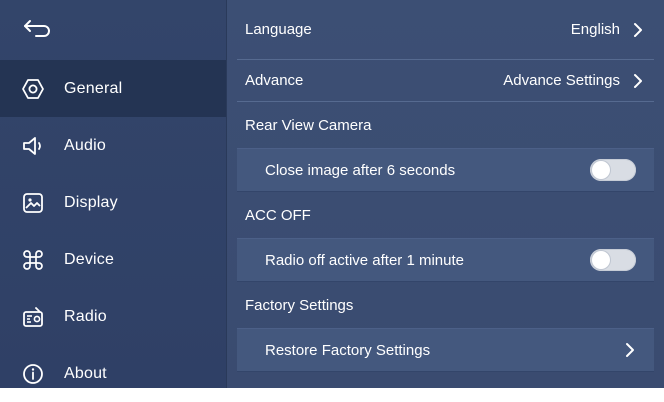 This screenshot has height=402, width=664. Describe the element at coordinates (33, 89) in the screenshot. I see `general-icon` at that location.